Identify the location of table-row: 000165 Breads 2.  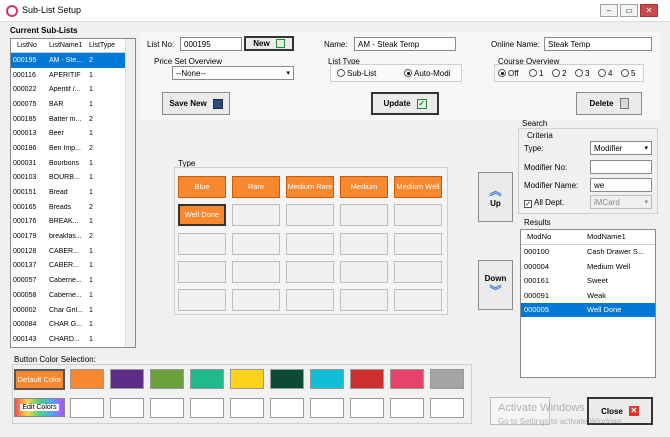
(73, 207).